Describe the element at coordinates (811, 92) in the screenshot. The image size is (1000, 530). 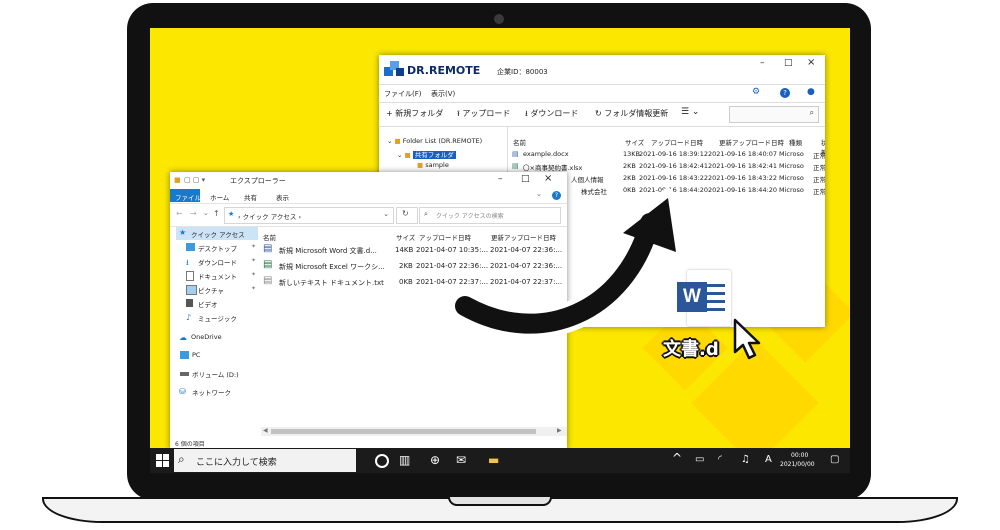
I see `user-icon: ●` at that location.